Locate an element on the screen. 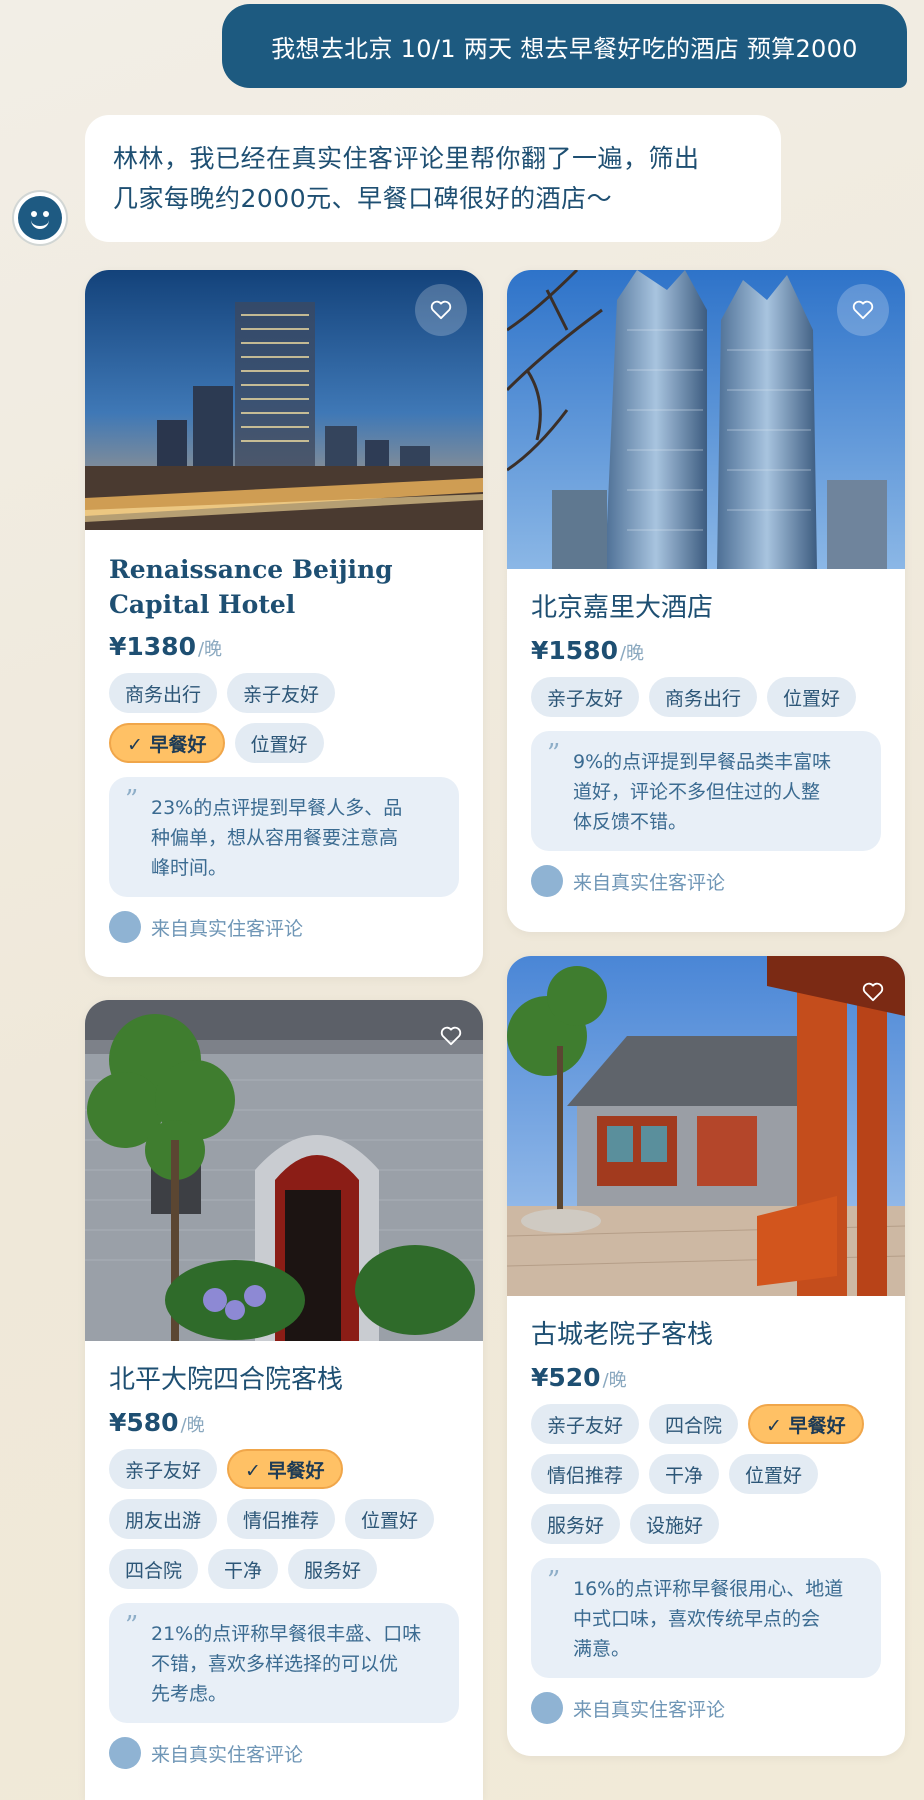 This screenshot has width=924, height=1800. review-quote: ” 16%的点评称早餐很用心、地道 中式口味，喜欢传统早点的会 满意。 is located at coordinates (706, 1618).